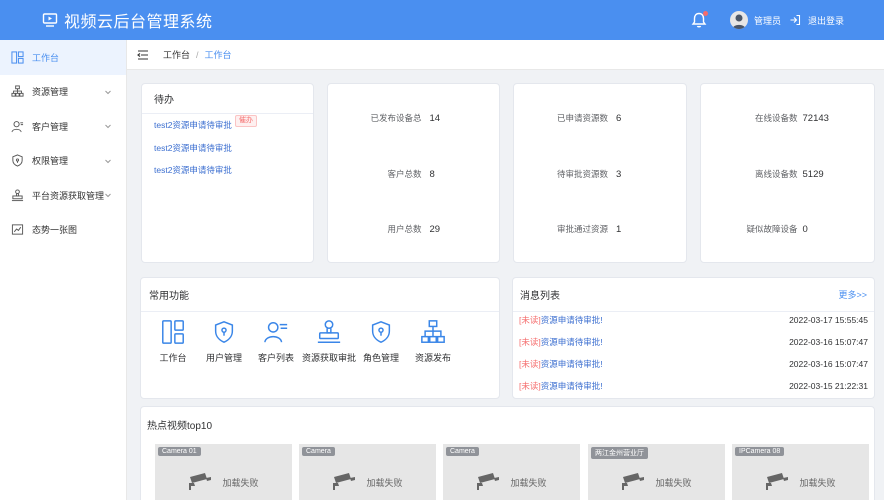 The width and height of the screenshot is (884, 500). What do you see at coordinates (828, 386) in the screenshot?
I see `message-time: 2022-03-15 21:22:31` at bounding box center [828, 386].